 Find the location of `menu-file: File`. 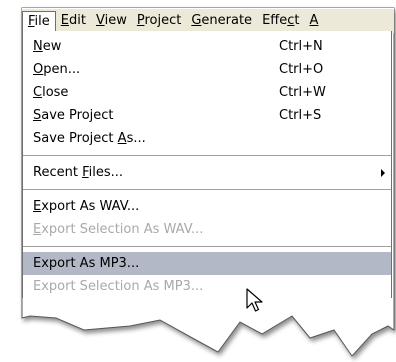

menu-file: File is located at coordinates (39, 22).